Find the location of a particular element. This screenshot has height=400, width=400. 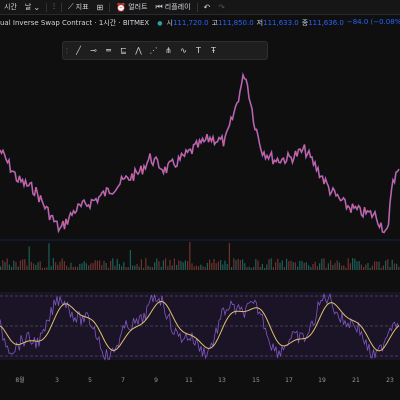

replay-button: ⏮ 리플레이 is located at coordinates (173, 7).